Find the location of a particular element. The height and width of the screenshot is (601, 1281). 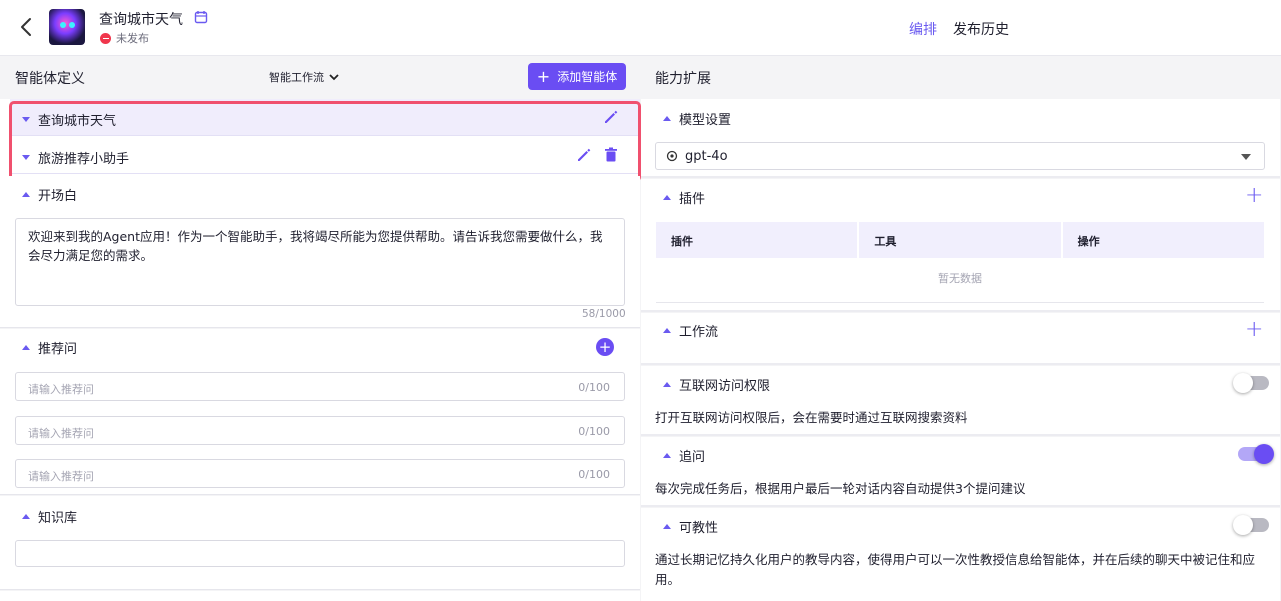

opening-counter: 58/1000 is located at coordinates (604, 314).